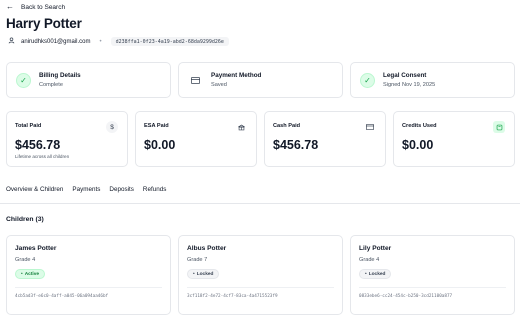 Image resolution: width=520 pixels, height=315 pixels. What do you see at coordinates (36, 248) in the screenshot?
I see `child-name: James Potter` at bounding box center [36, 248].